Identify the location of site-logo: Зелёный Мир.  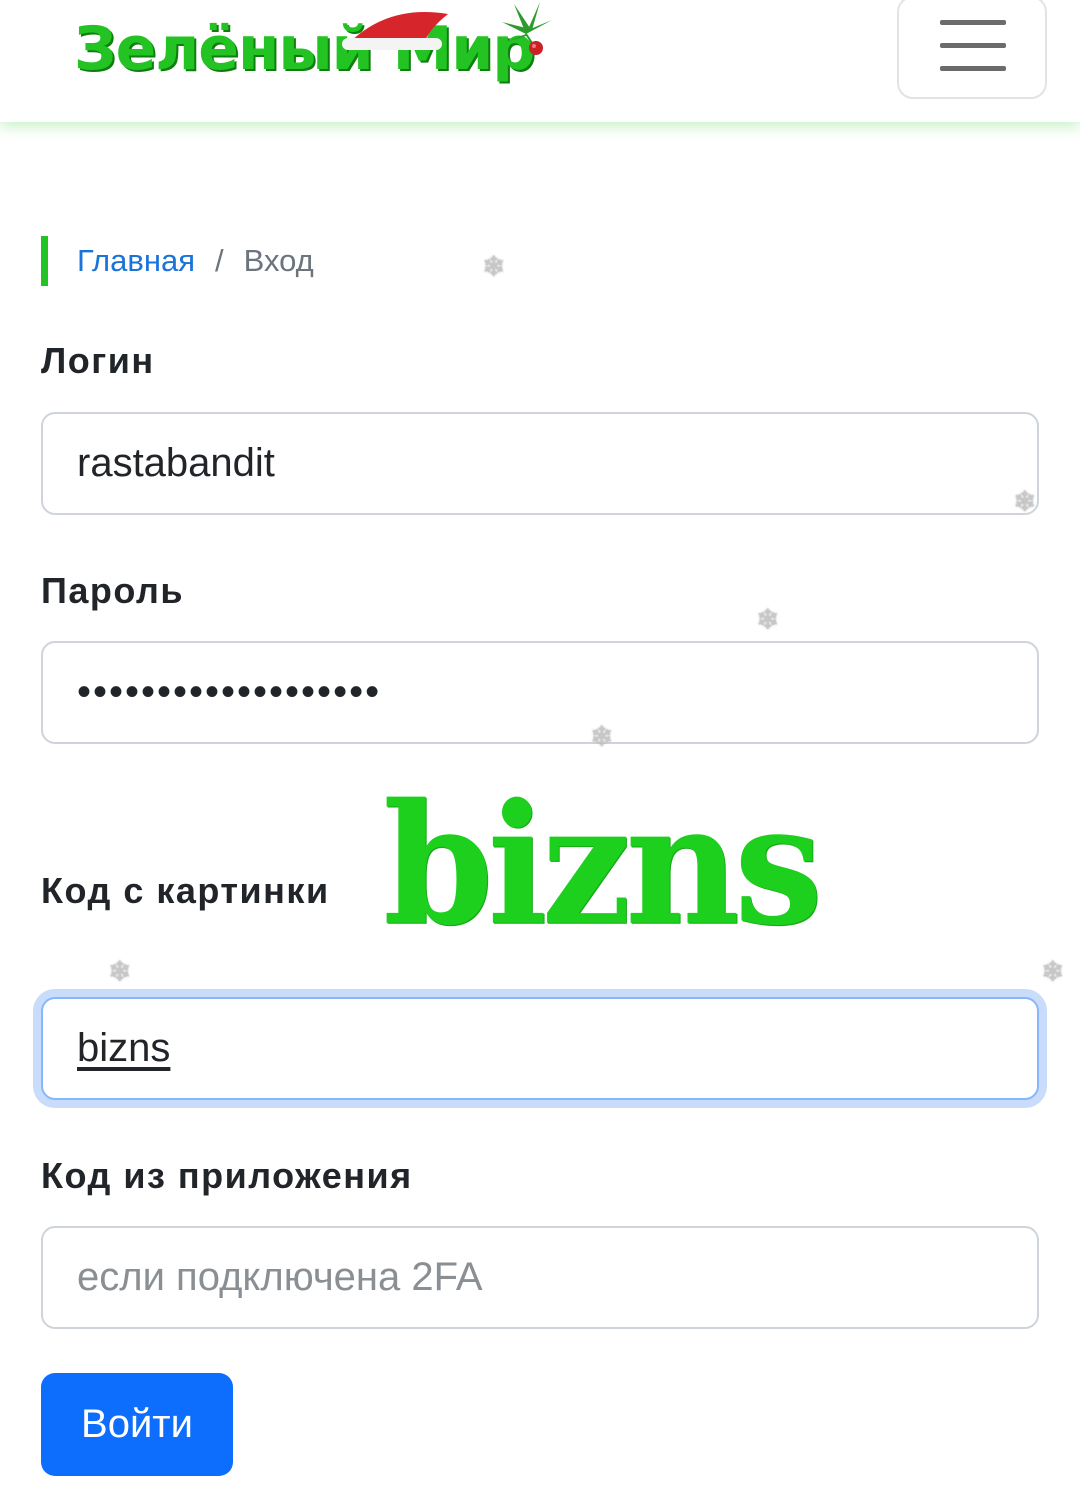
(324, 54).